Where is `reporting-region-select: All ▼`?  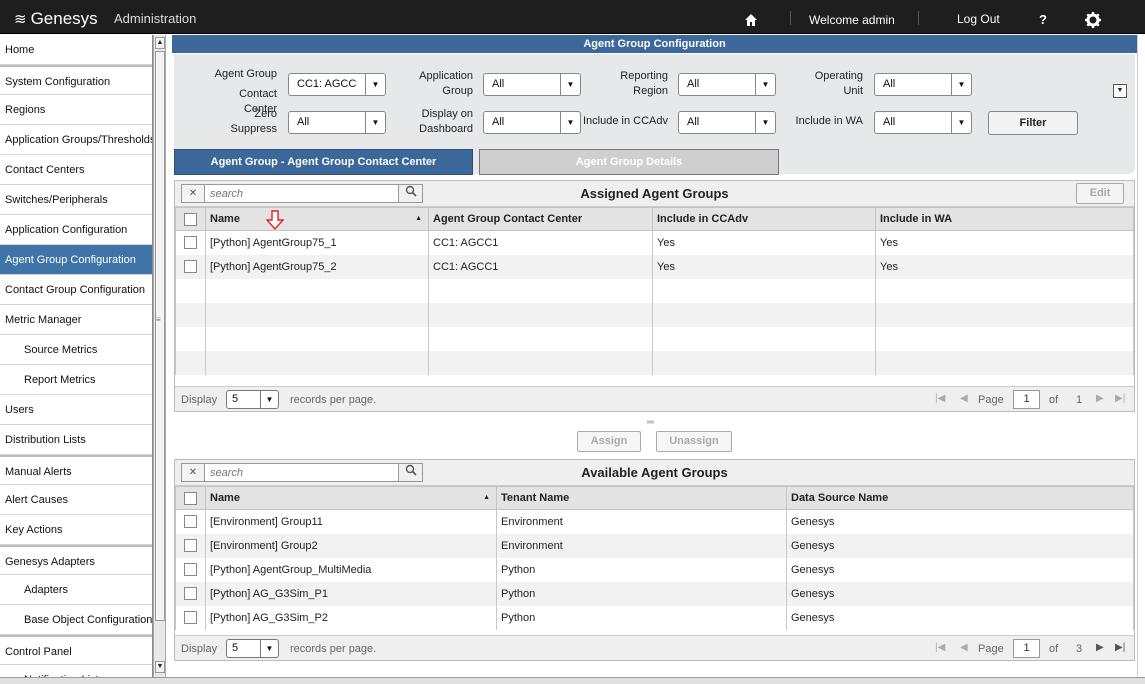
reporting-region-select: All ▼ is located at coordinates (727, 84).